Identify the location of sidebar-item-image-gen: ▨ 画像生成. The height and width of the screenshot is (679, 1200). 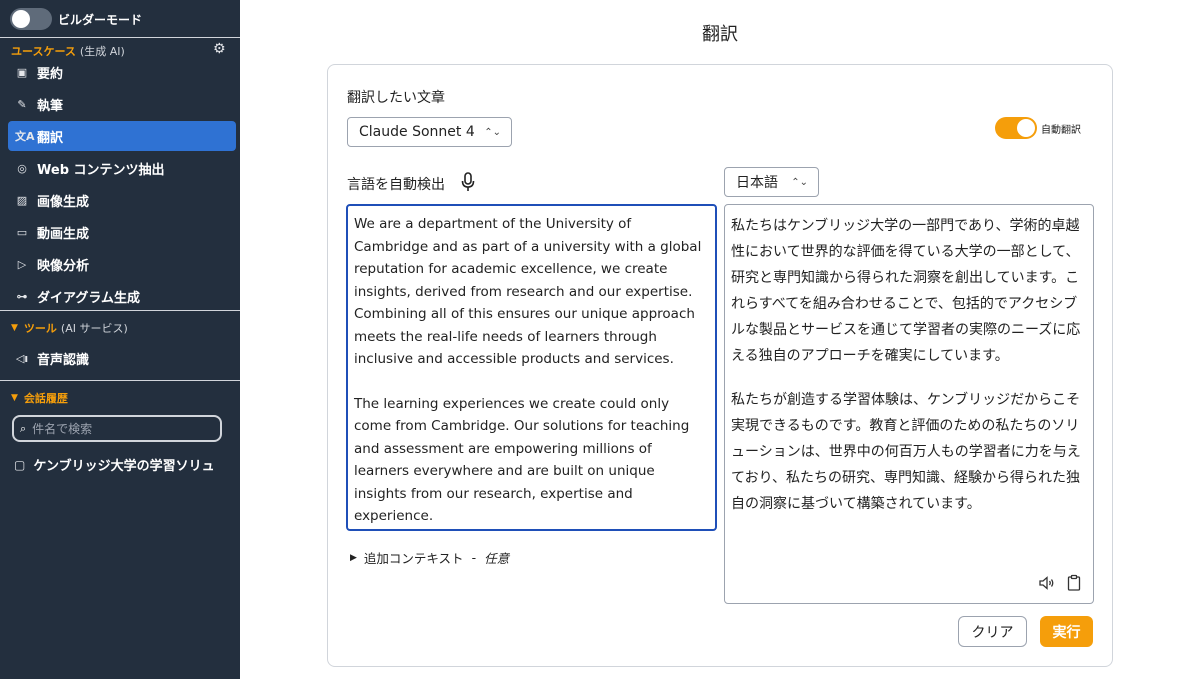
(122, 200).